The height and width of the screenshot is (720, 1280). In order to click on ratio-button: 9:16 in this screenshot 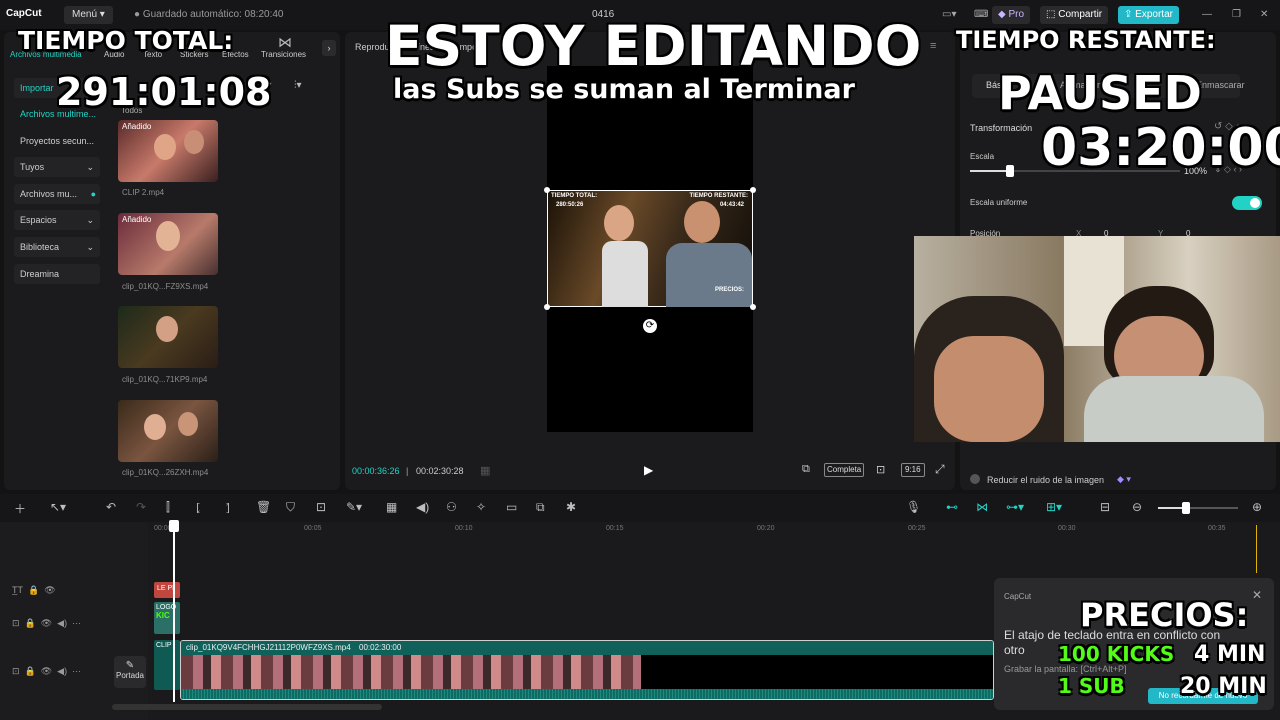, I will do `click(913, 470)`.